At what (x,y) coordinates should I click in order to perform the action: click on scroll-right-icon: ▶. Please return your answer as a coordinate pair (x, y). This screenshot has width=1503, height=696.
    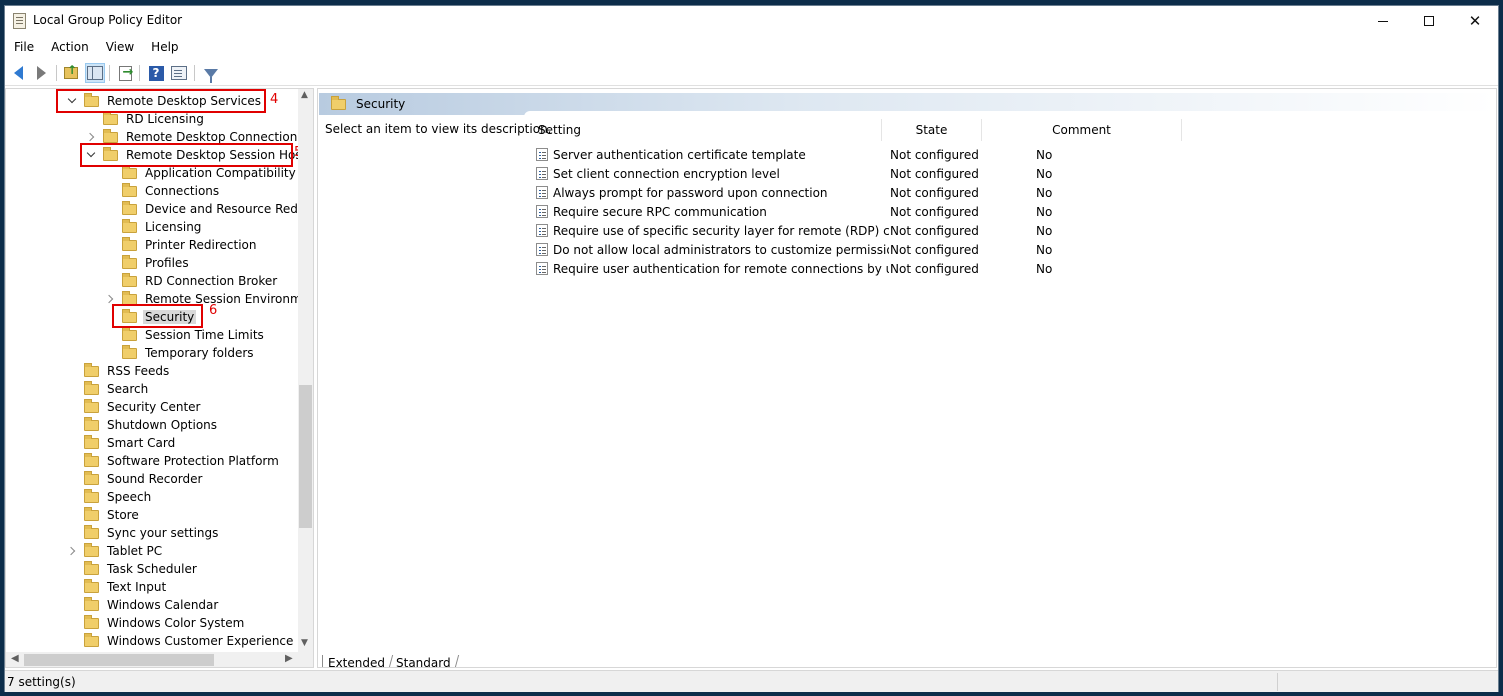
    Looking at the image, I should click on (289, 658).